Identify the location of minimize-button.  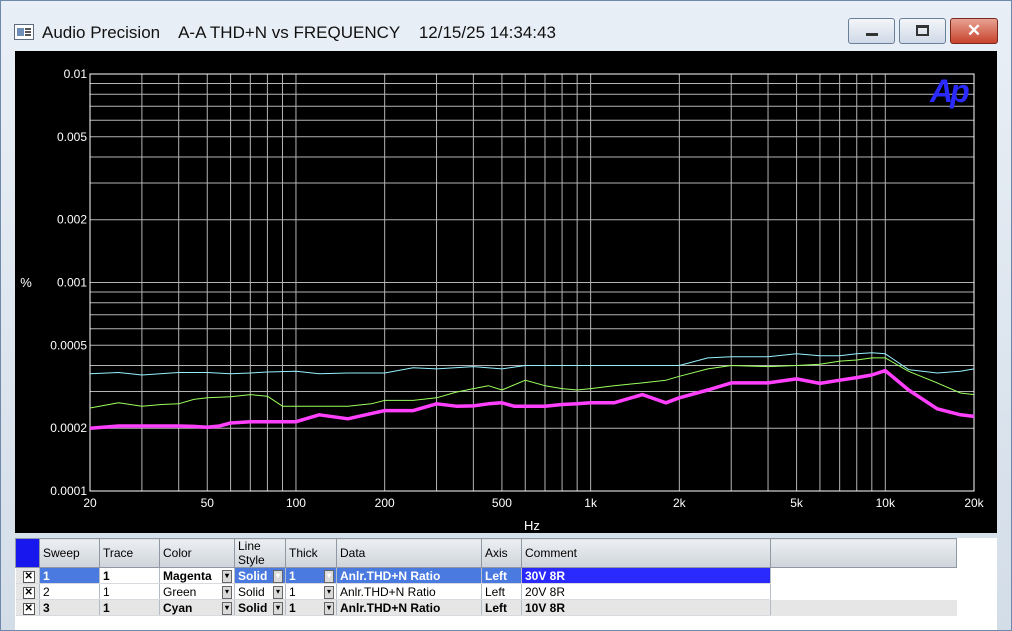
(871, 31).